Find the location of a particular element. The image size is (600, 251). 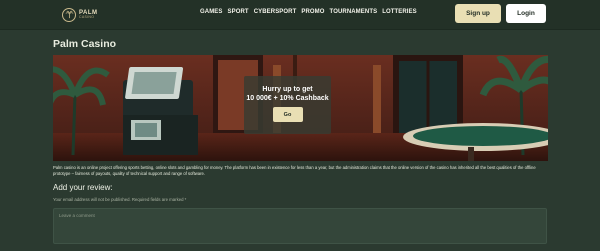

promo-offer: 10 000€ + 10% Cashback is located at coordinates (287, 98).